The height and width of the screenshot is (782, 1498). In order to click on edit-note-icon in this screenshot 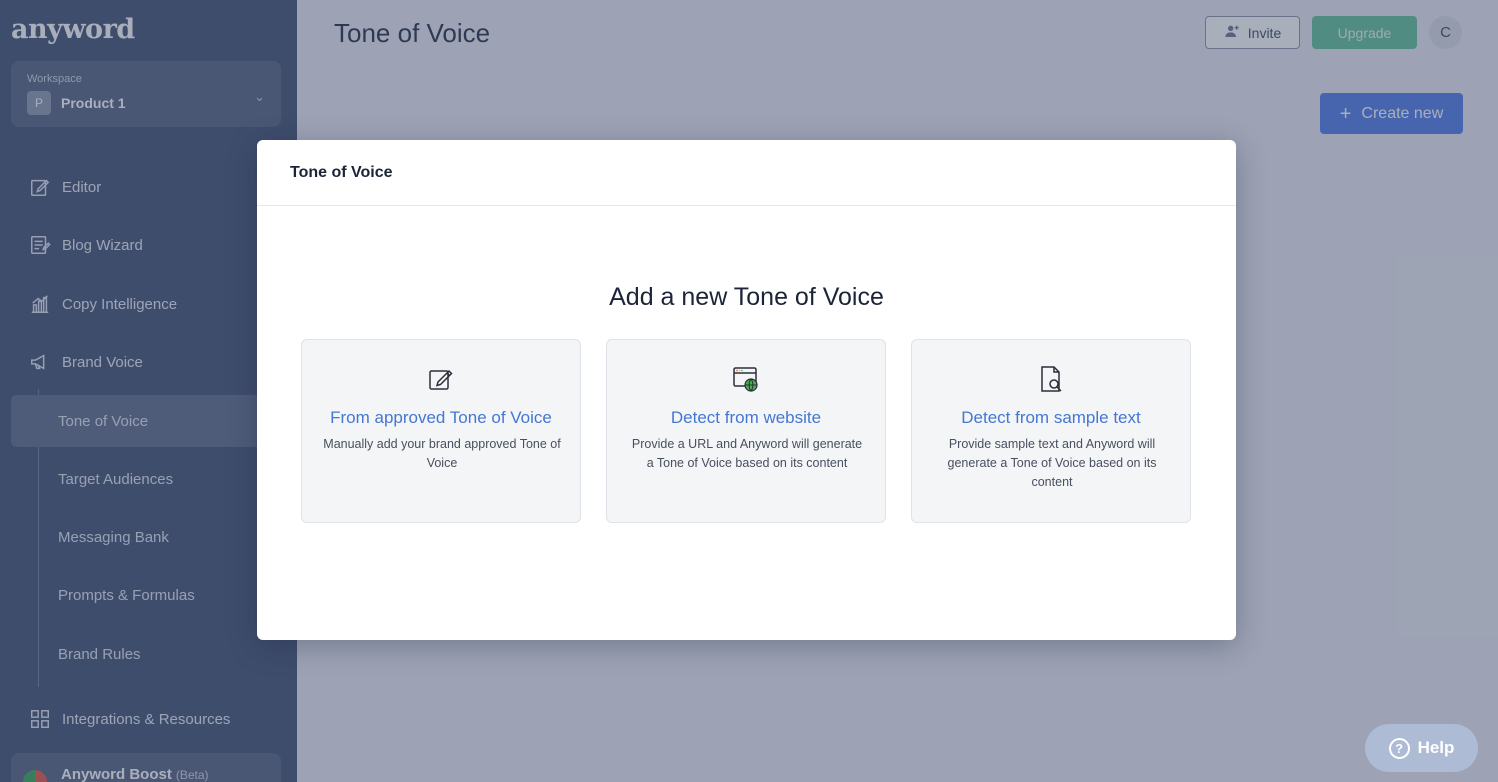, I will do `click(441, 379)`.